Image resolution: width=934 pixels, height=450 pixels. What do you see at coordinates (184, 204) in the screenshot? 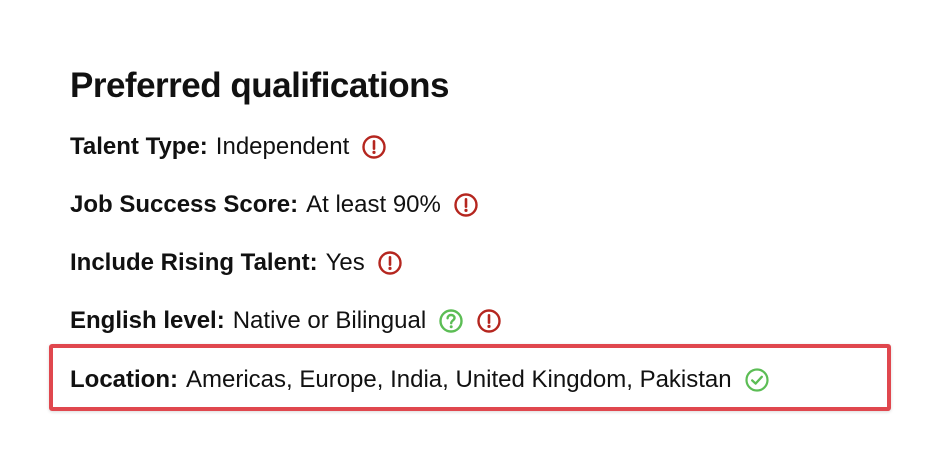
I see `qualification-label: Job Success Score:` at bounding box center [184, 204].